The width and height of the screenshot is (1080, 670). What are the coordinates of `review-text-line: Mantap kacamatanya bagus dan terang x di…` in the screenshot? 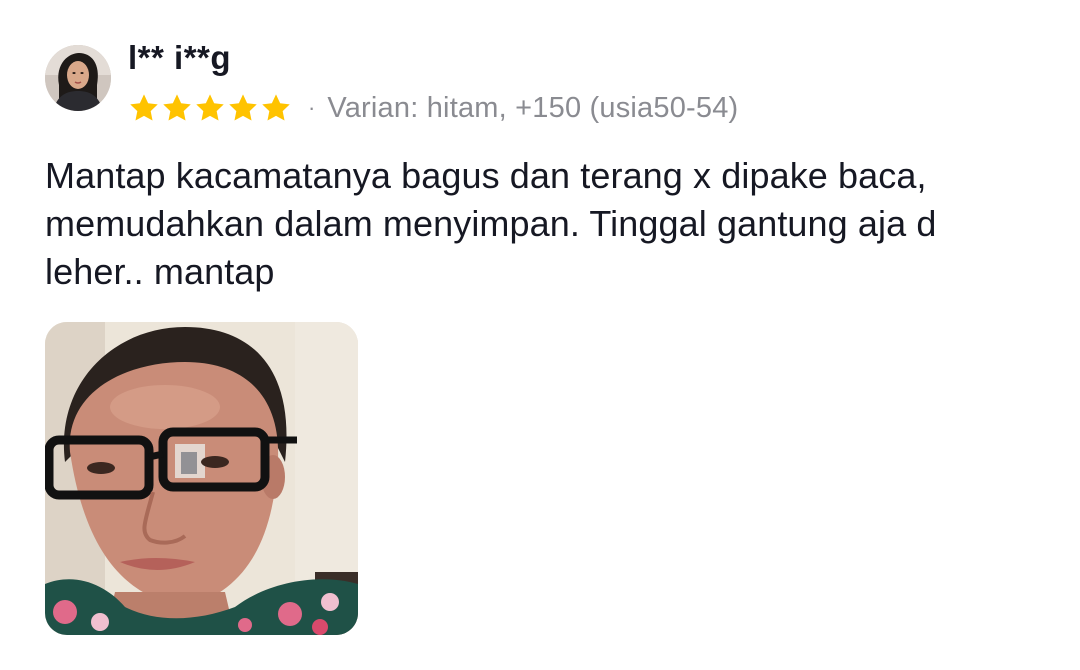 It's located at (486, 175).